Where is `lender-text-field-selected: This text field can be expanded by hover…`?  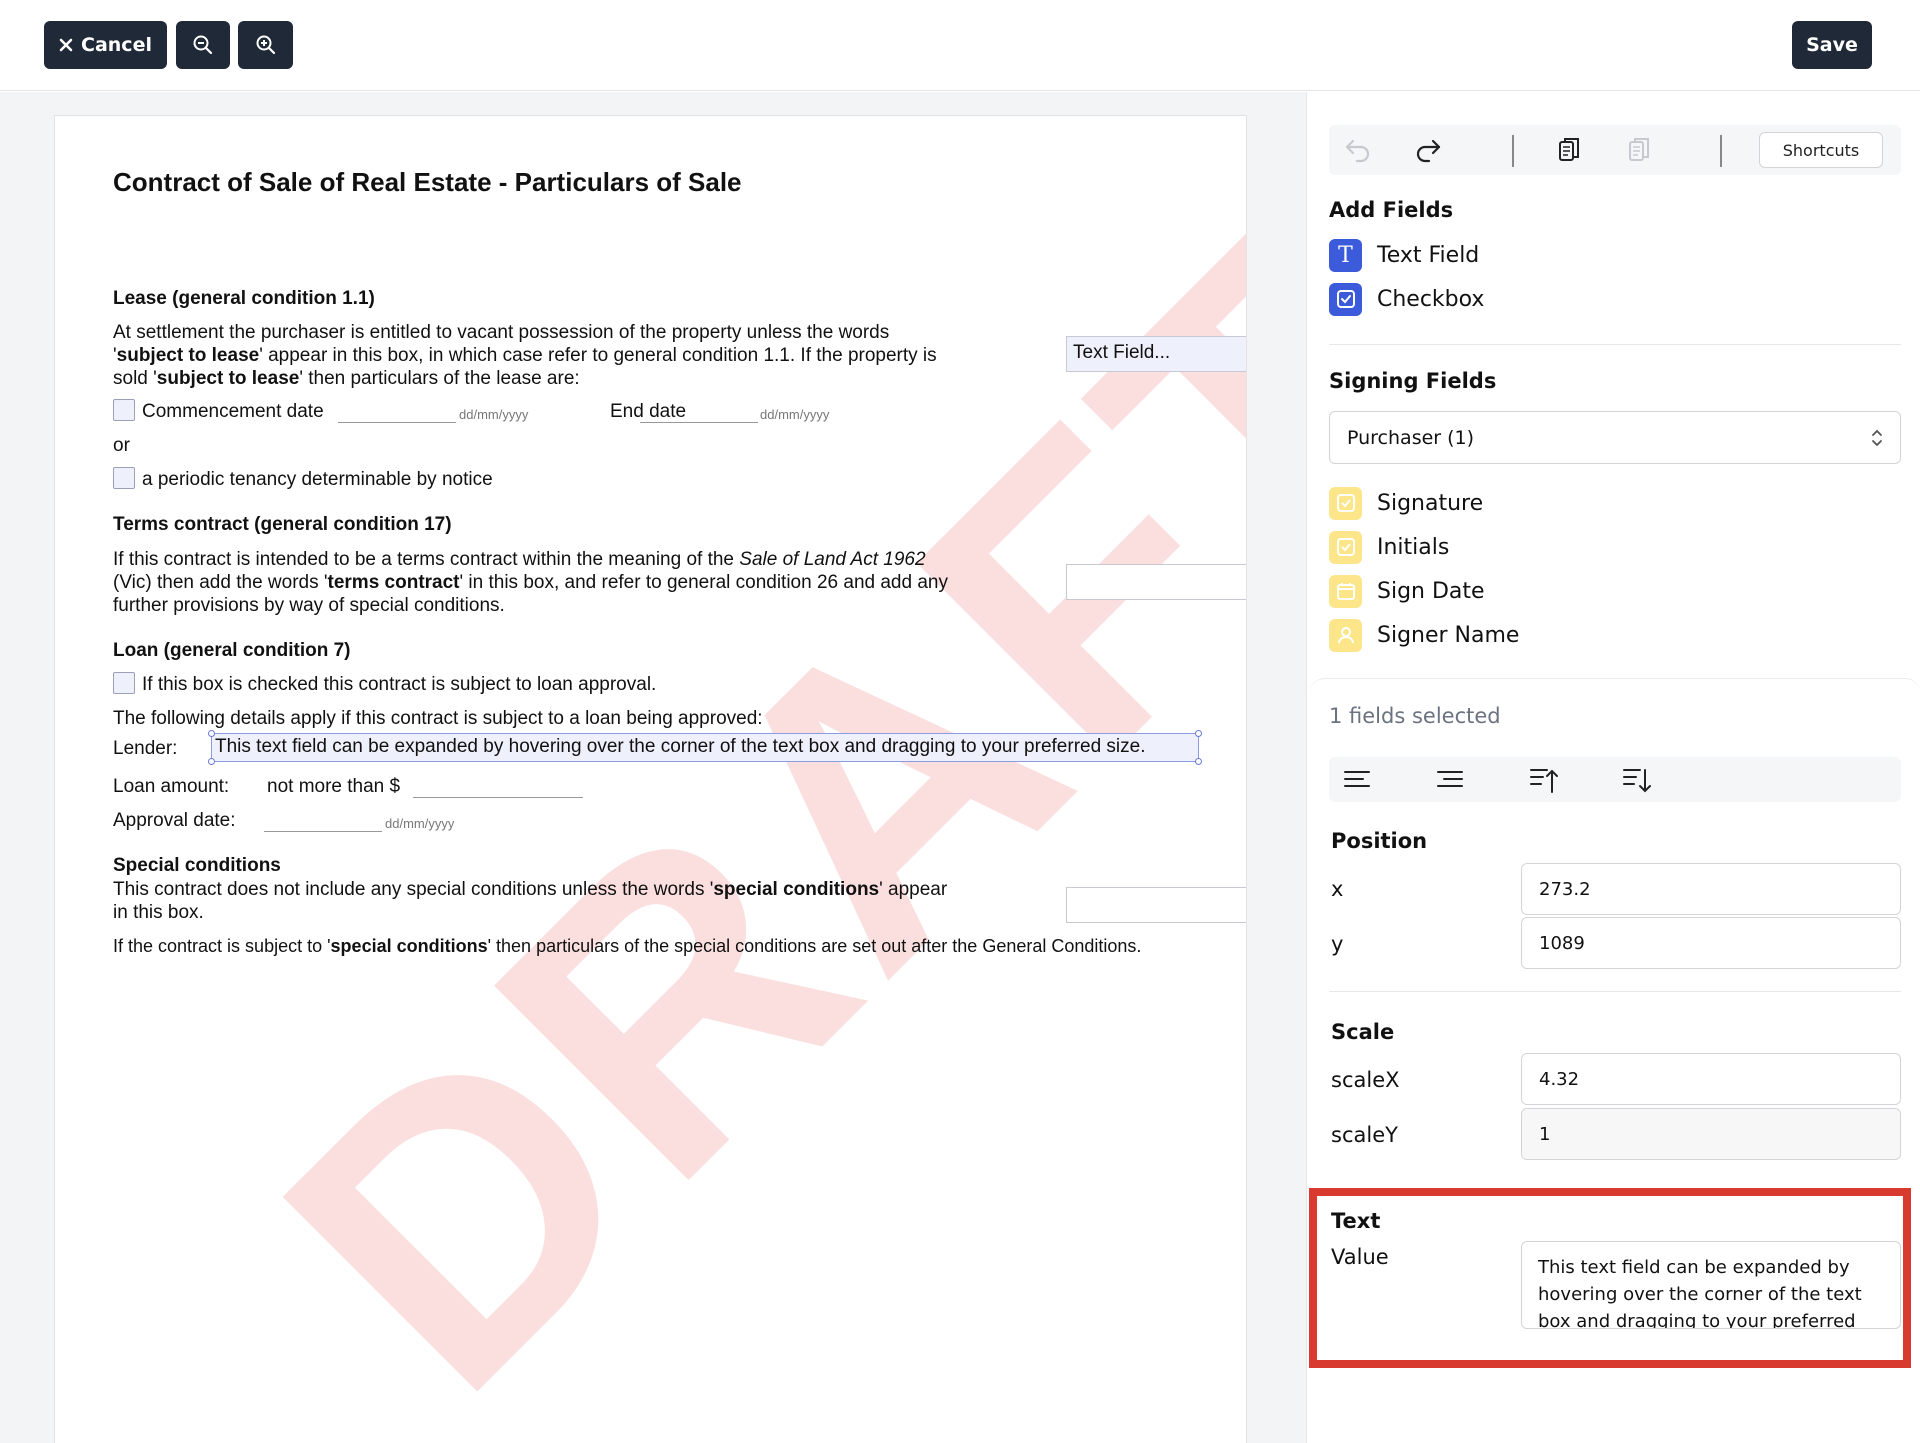 lender-text-field-selected: This text field can be expanded by hover… is located at coordinates (705, 747).